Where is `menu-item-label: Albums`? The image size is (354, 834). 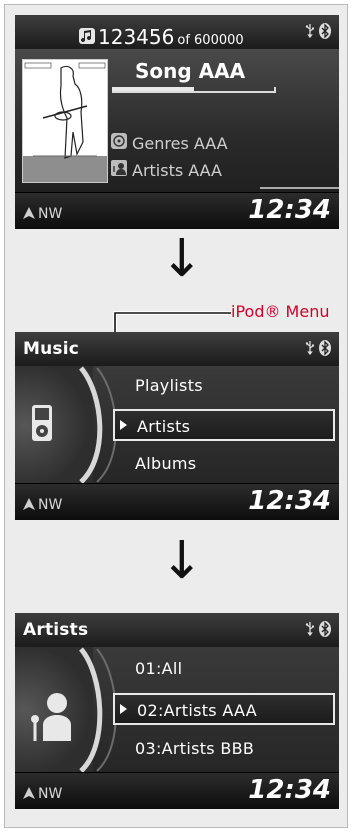
menu-item-label: Albums is located at coordinates (166, 463).